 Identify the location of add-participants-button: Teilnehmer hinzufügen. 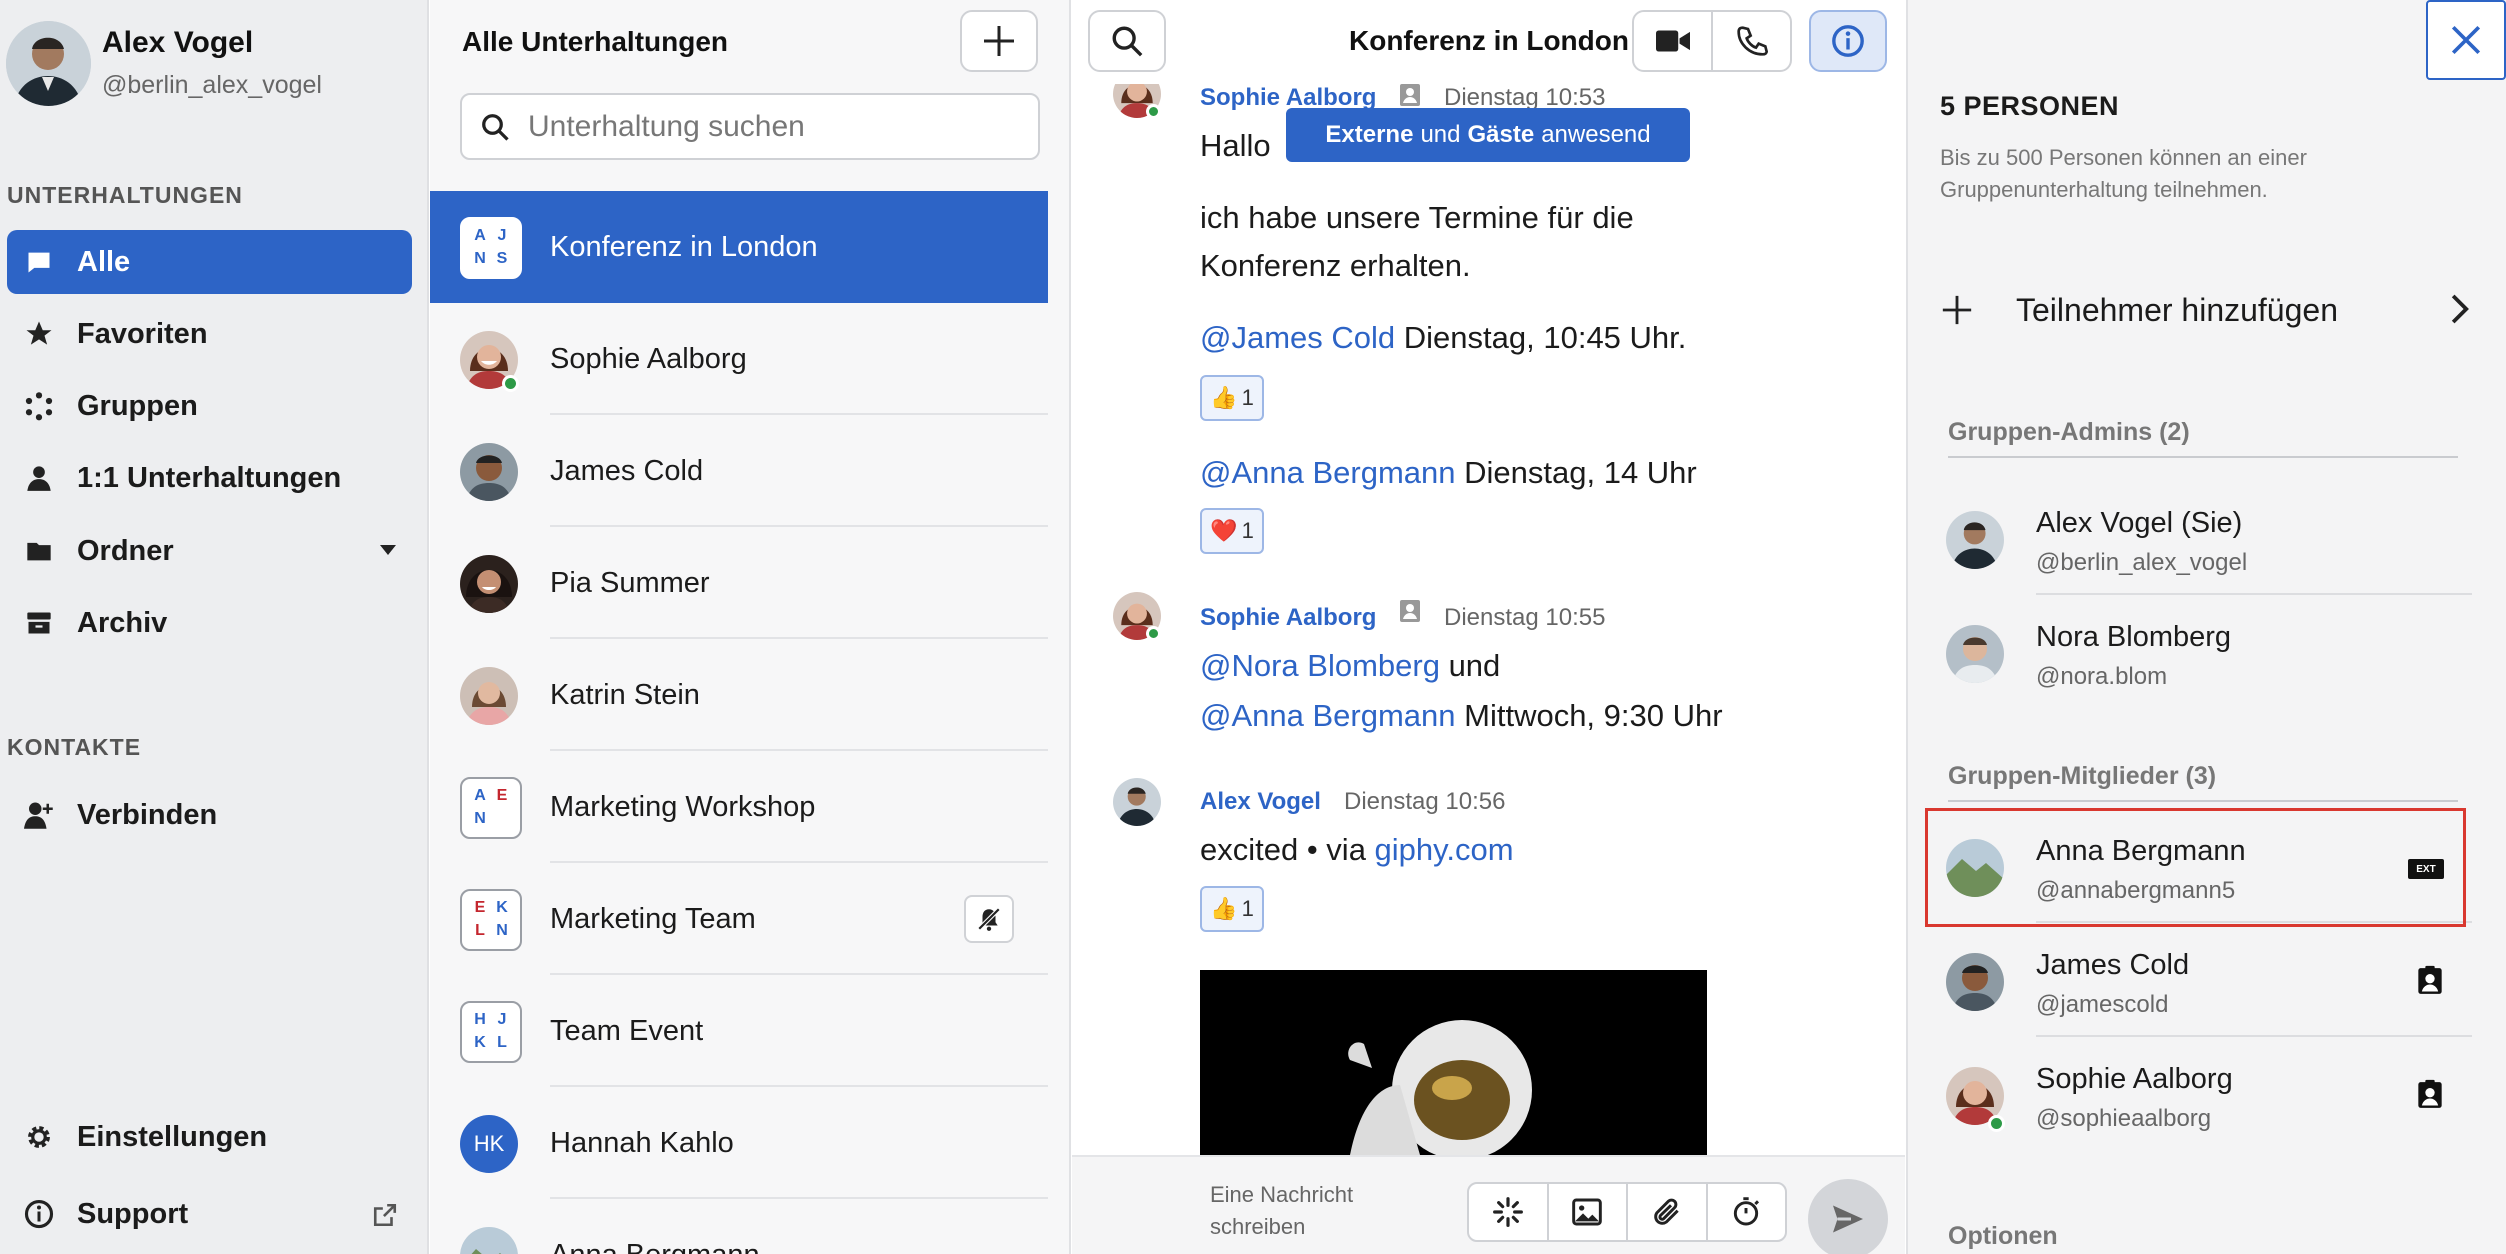
(2205, 310).